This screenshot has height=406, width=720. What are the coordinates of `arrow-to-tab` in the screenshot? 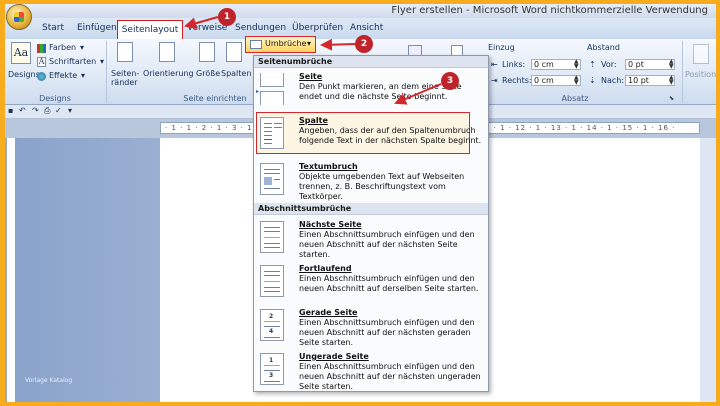 It's located at (201, 23).